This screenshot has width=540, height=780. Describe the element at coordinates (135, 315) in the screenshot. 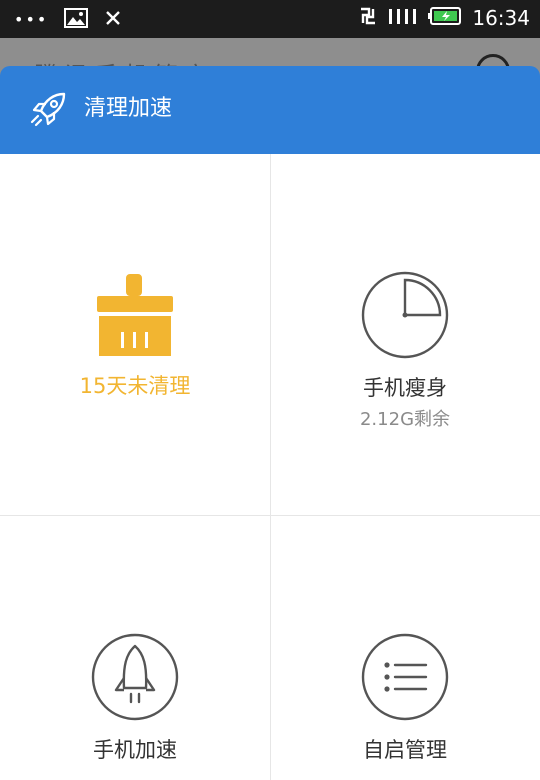

I see `broom-icon` at that location.